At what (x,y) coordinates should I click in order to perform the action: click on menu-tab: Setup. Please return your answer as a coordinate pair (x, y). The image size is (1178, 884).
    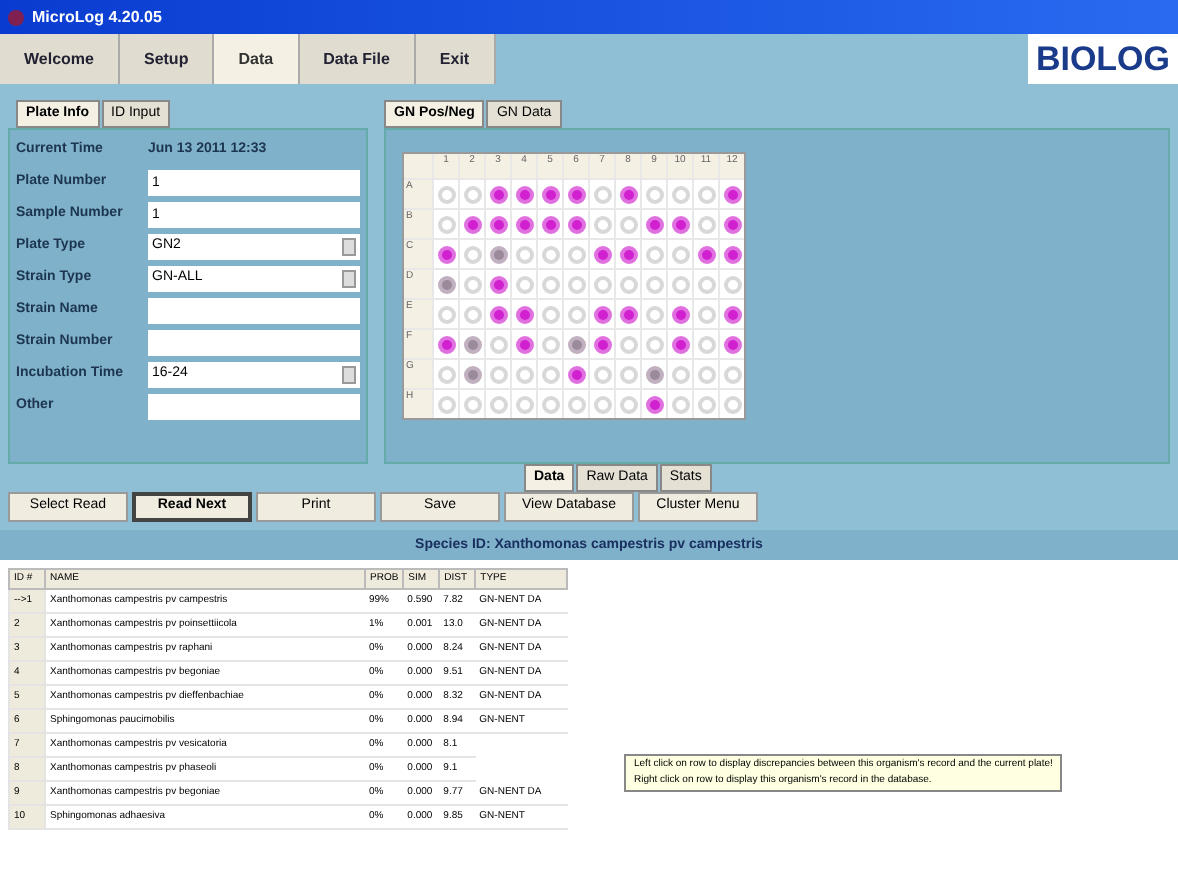
    Looking at the image, I should click on (167, 59).